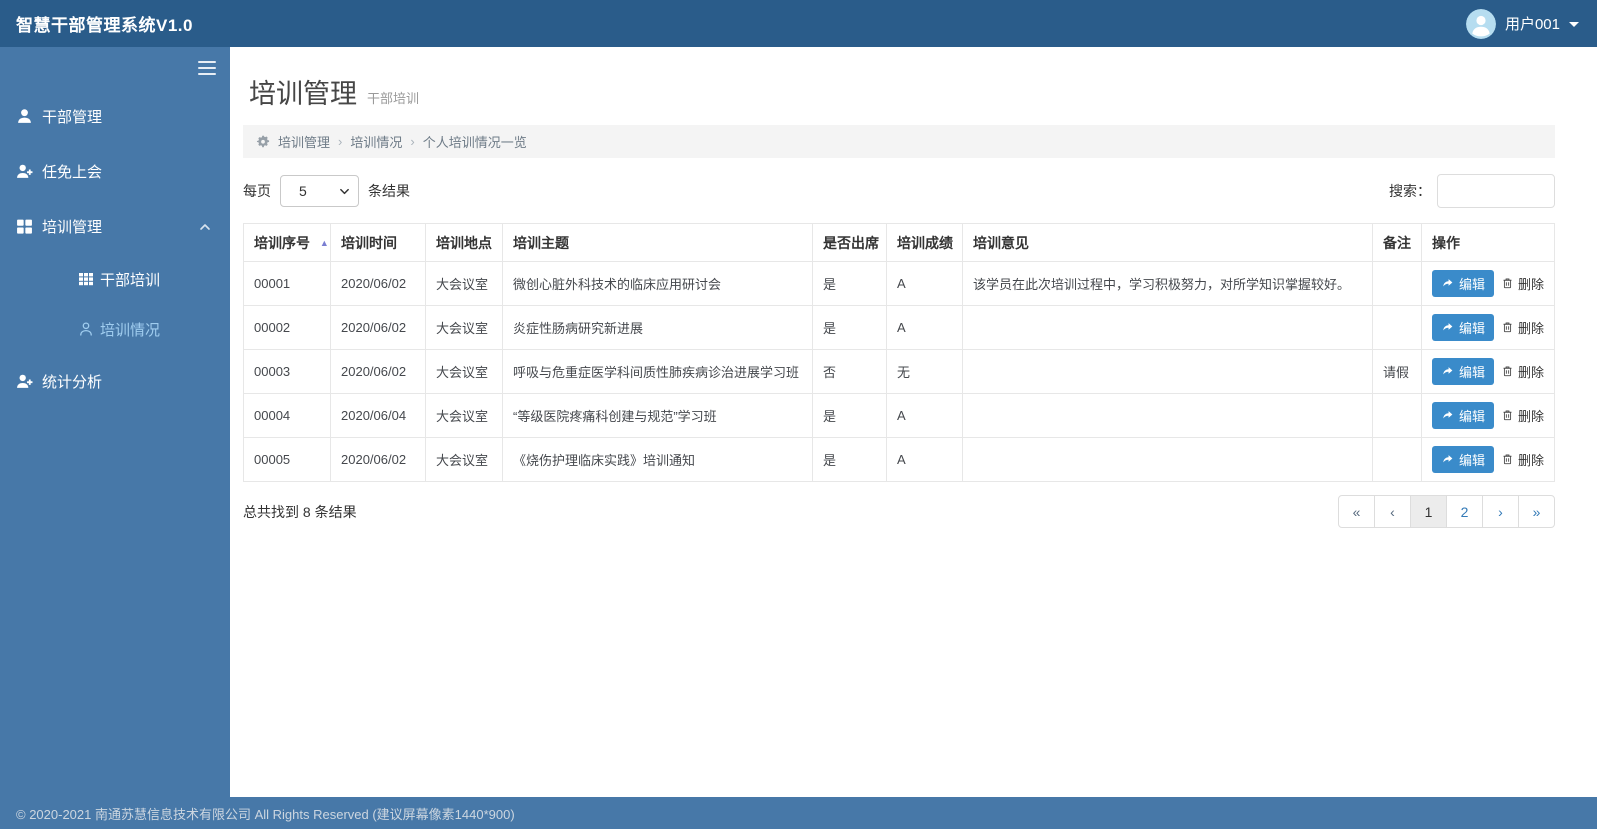 The height and width of the screenshot is (829, 1597). Describe the element at coordinates (287, 371) in the screenshot. I see `cell-seq: 00003` at that location.